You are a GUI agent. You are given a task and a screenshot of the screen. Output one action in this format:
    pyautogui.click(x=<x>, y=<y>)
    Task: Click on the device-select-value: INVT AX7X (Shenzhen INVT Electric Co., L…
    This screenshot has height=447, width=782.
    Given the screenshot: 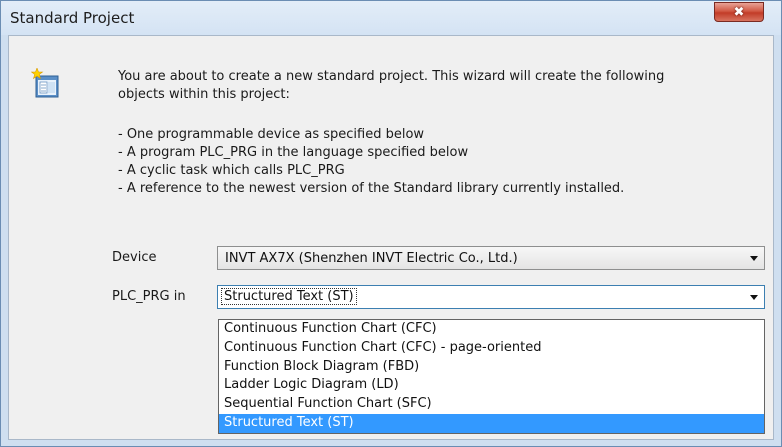 What is the action you would take?
    pyautogui.click(x=371, y=258)
    